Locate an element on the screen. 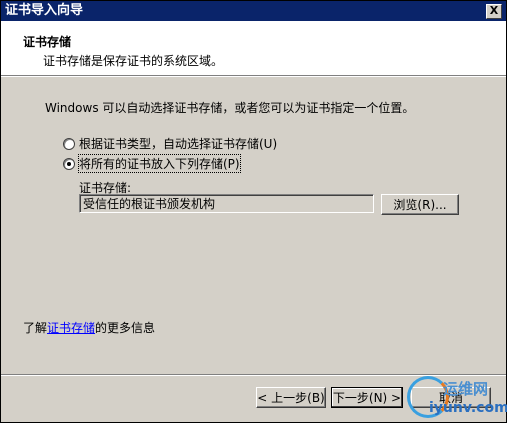 Image resolution: width=507 pixels, height=423 pixels. place-in-store-radio is located at coordinates (69, 164).